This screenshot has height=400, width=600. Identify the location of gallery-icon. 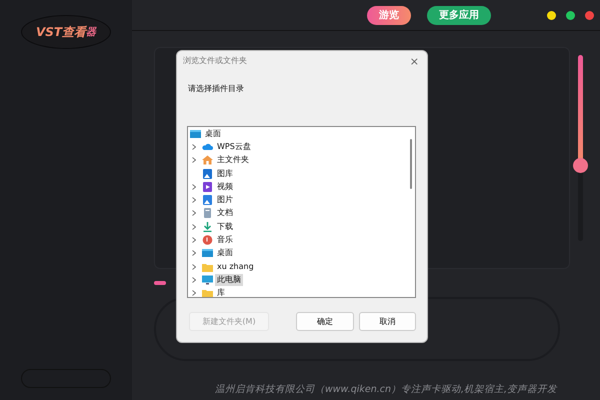
(207, 173).